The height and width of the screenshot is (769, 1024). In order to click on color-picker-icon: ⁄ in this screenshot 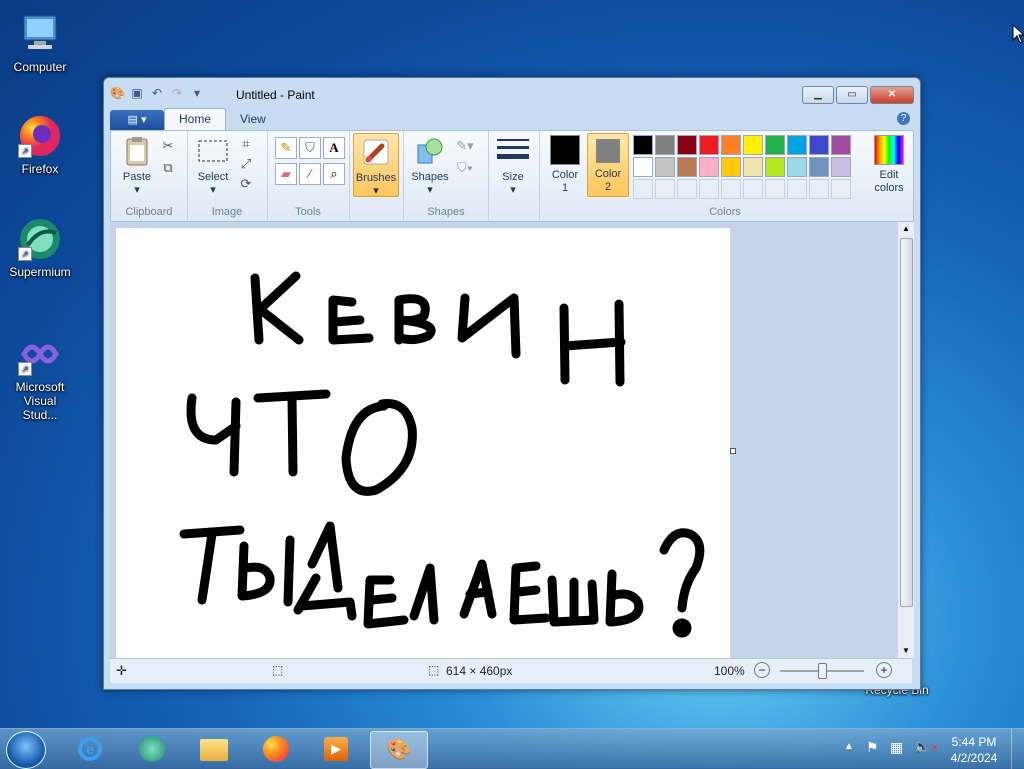, I will do `click(310, 174)`.